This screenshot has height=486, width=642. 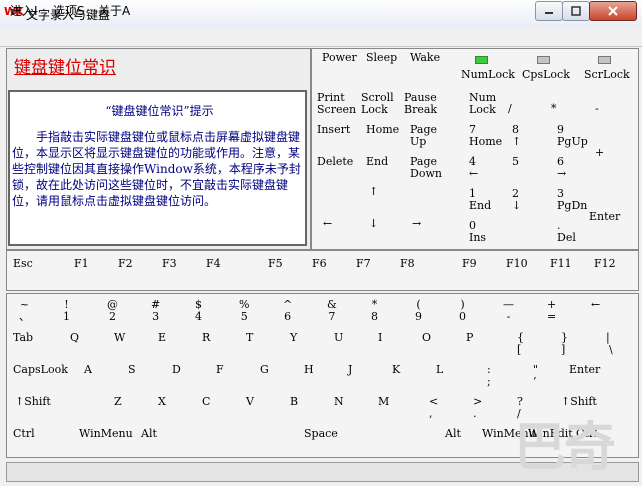 What do you see at coordinates (480, 200) in the screenshot?
I see `key-num1: 1 End` at bounding box center [480, 200].